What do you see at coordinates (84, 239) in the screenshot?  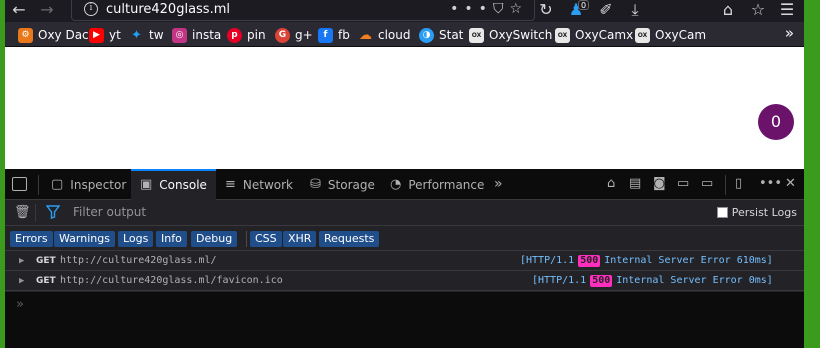 I see `filter-warnings-button: Warnings` at bounding box center [84, 239].